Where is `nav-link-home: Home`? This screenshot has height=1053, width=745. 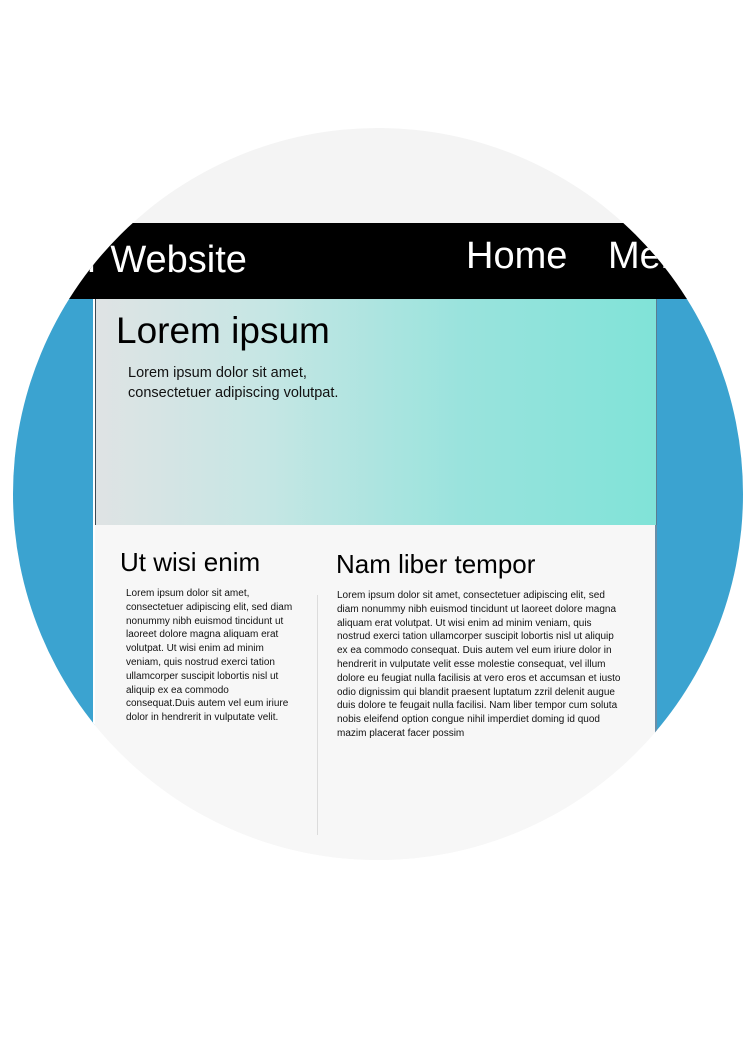
nav-link-home: Home is located at coordinates (516, 256).